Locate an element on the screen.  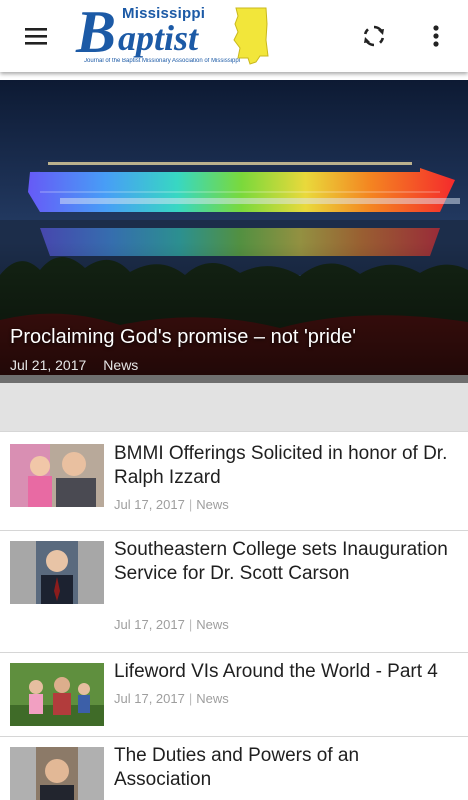
section-spacer is located at coordinates (234, 407).